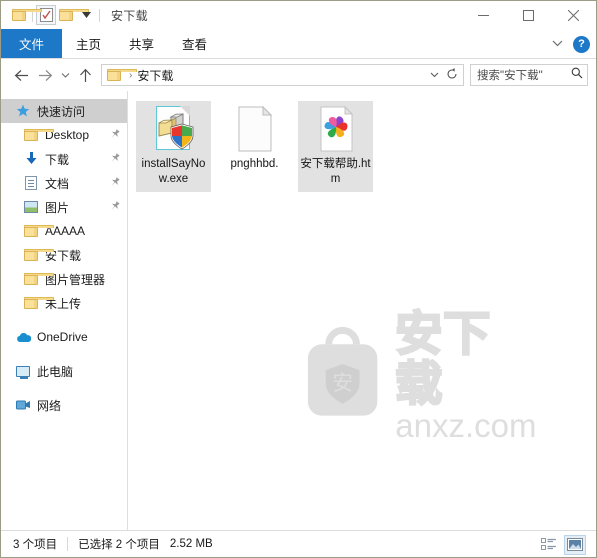  I want to click on forward-button, so click(45, 75).